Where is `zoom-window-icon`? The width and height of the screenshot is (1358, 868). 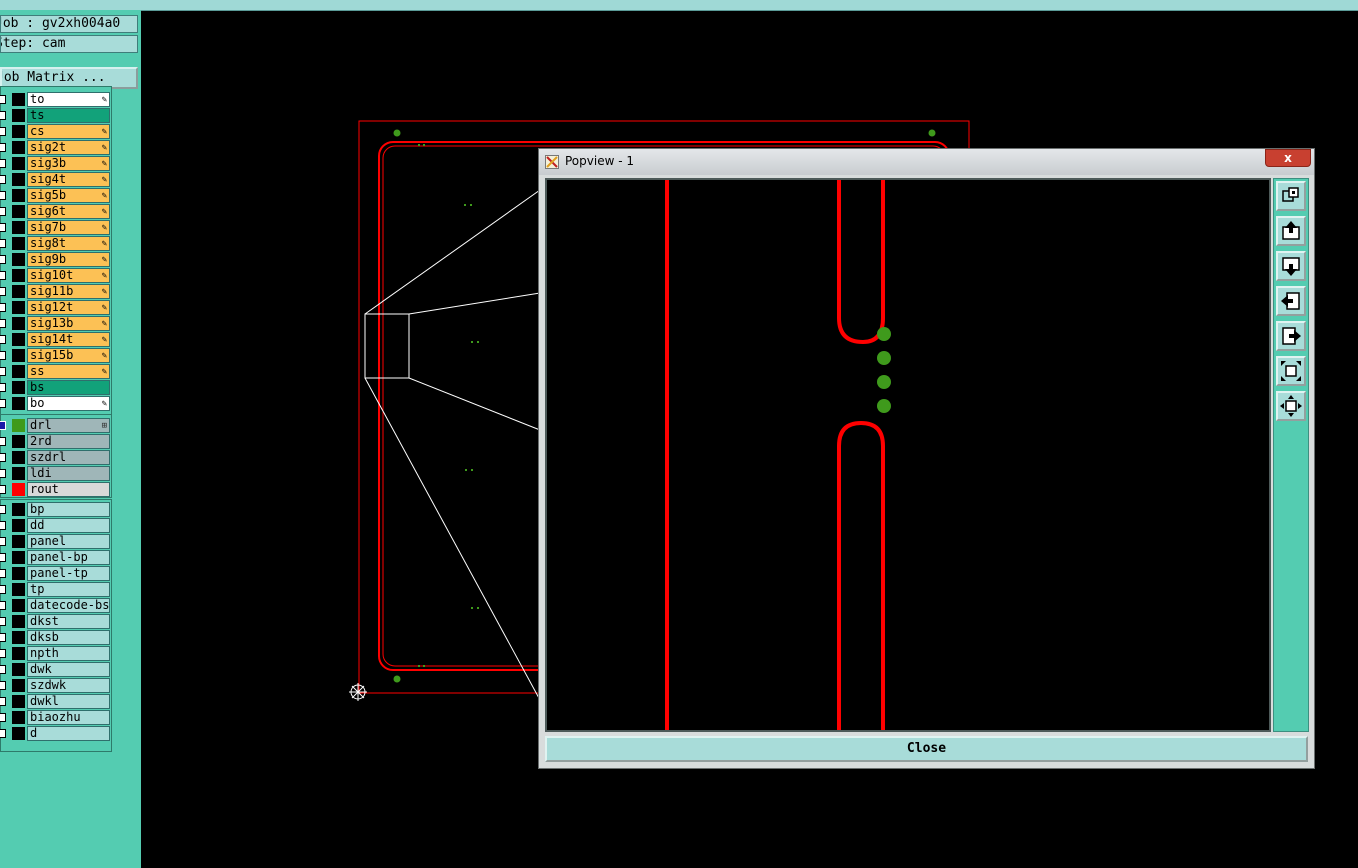 zoom-window-icon is located at coordinates (1291, 196).